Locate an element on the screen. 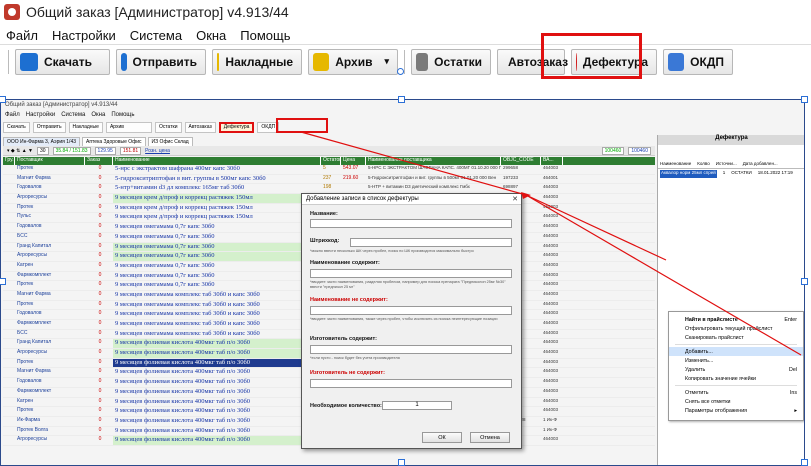 Image resolution: width=811 pixels, height=466 pixels. cell-supplier: Гранд Капитал is located at coordinates (34, 342).